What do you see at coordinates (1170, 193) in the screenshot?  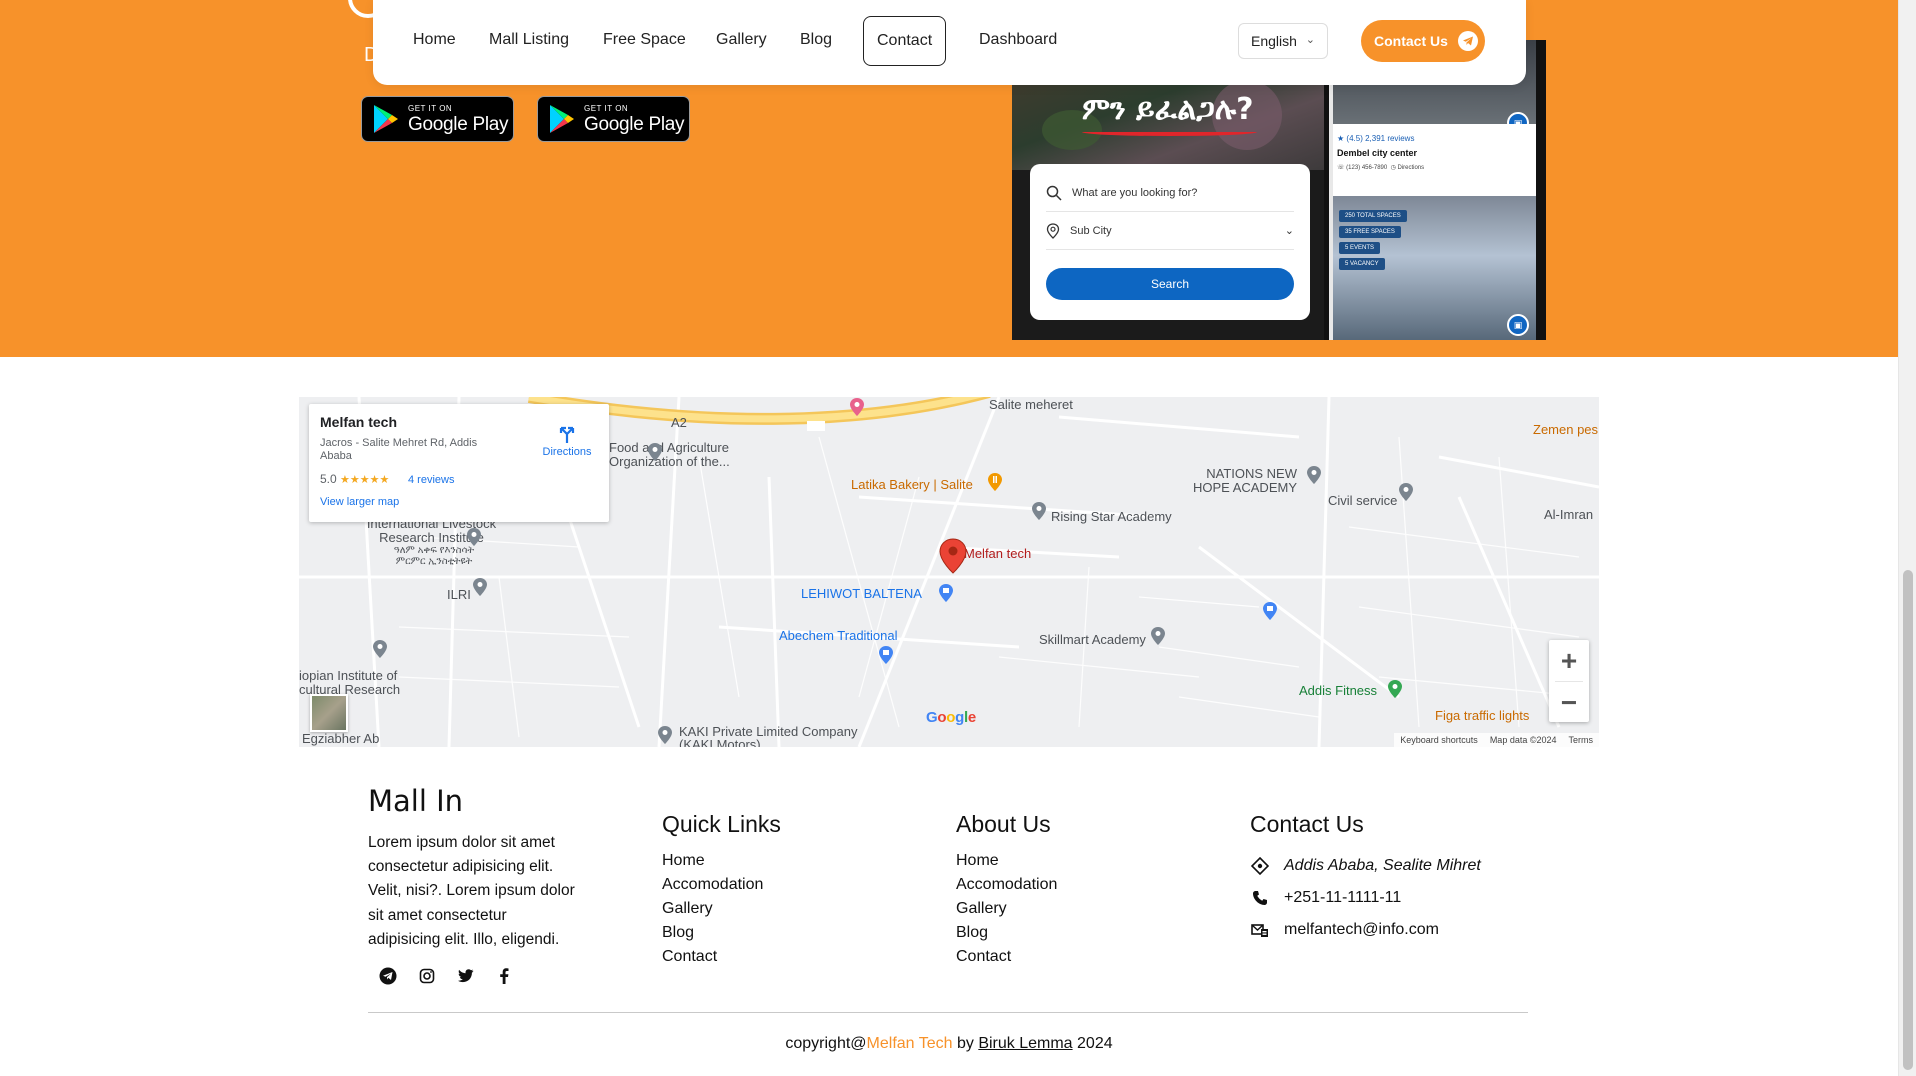 I see `phone-search-field: What are you looking for?` at bounding box center [1170, 193].